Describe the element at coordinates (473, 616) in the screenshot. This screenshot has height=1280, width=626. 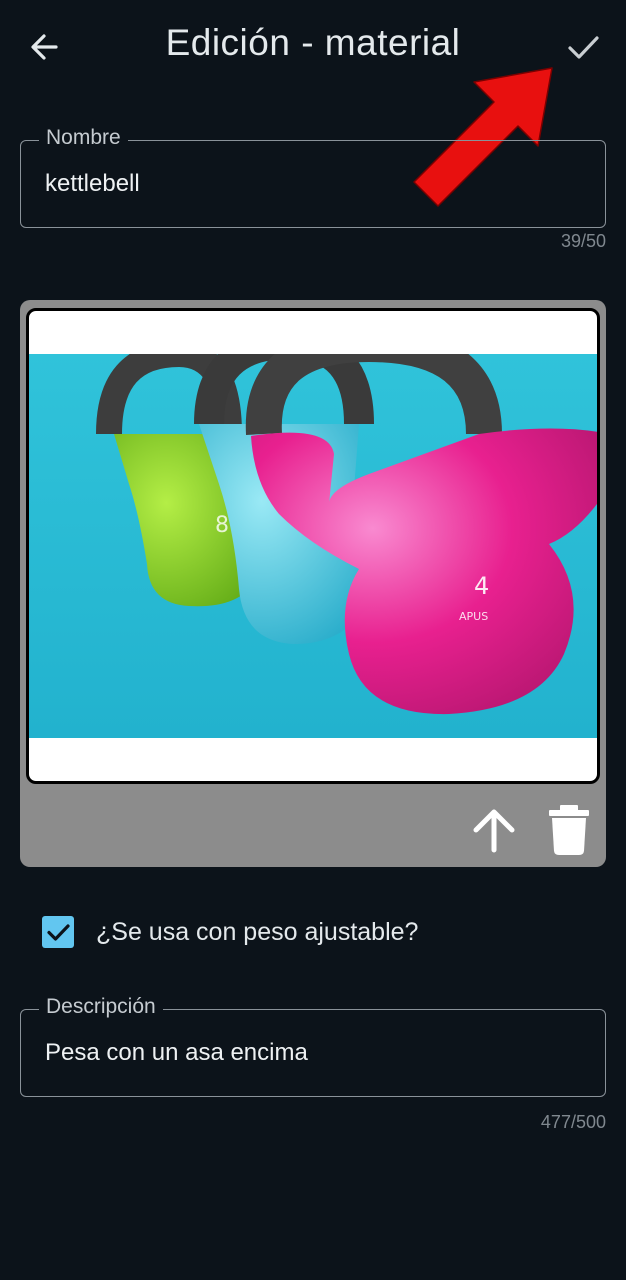
I see `svg-text: APUS` at that location.